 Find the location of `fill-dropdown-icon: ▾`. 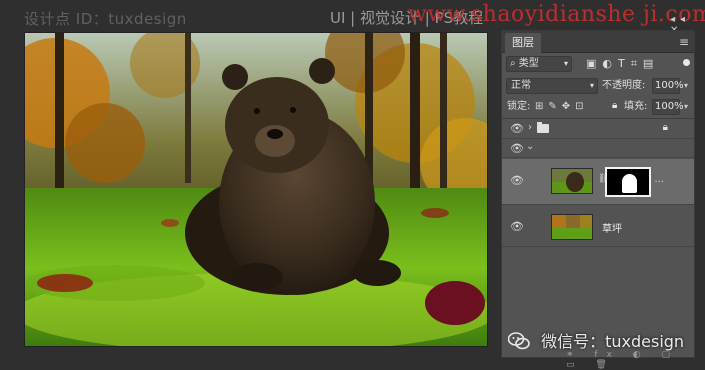

fill-dropdown-icon: ▾ is located at coordinates (686, 107).